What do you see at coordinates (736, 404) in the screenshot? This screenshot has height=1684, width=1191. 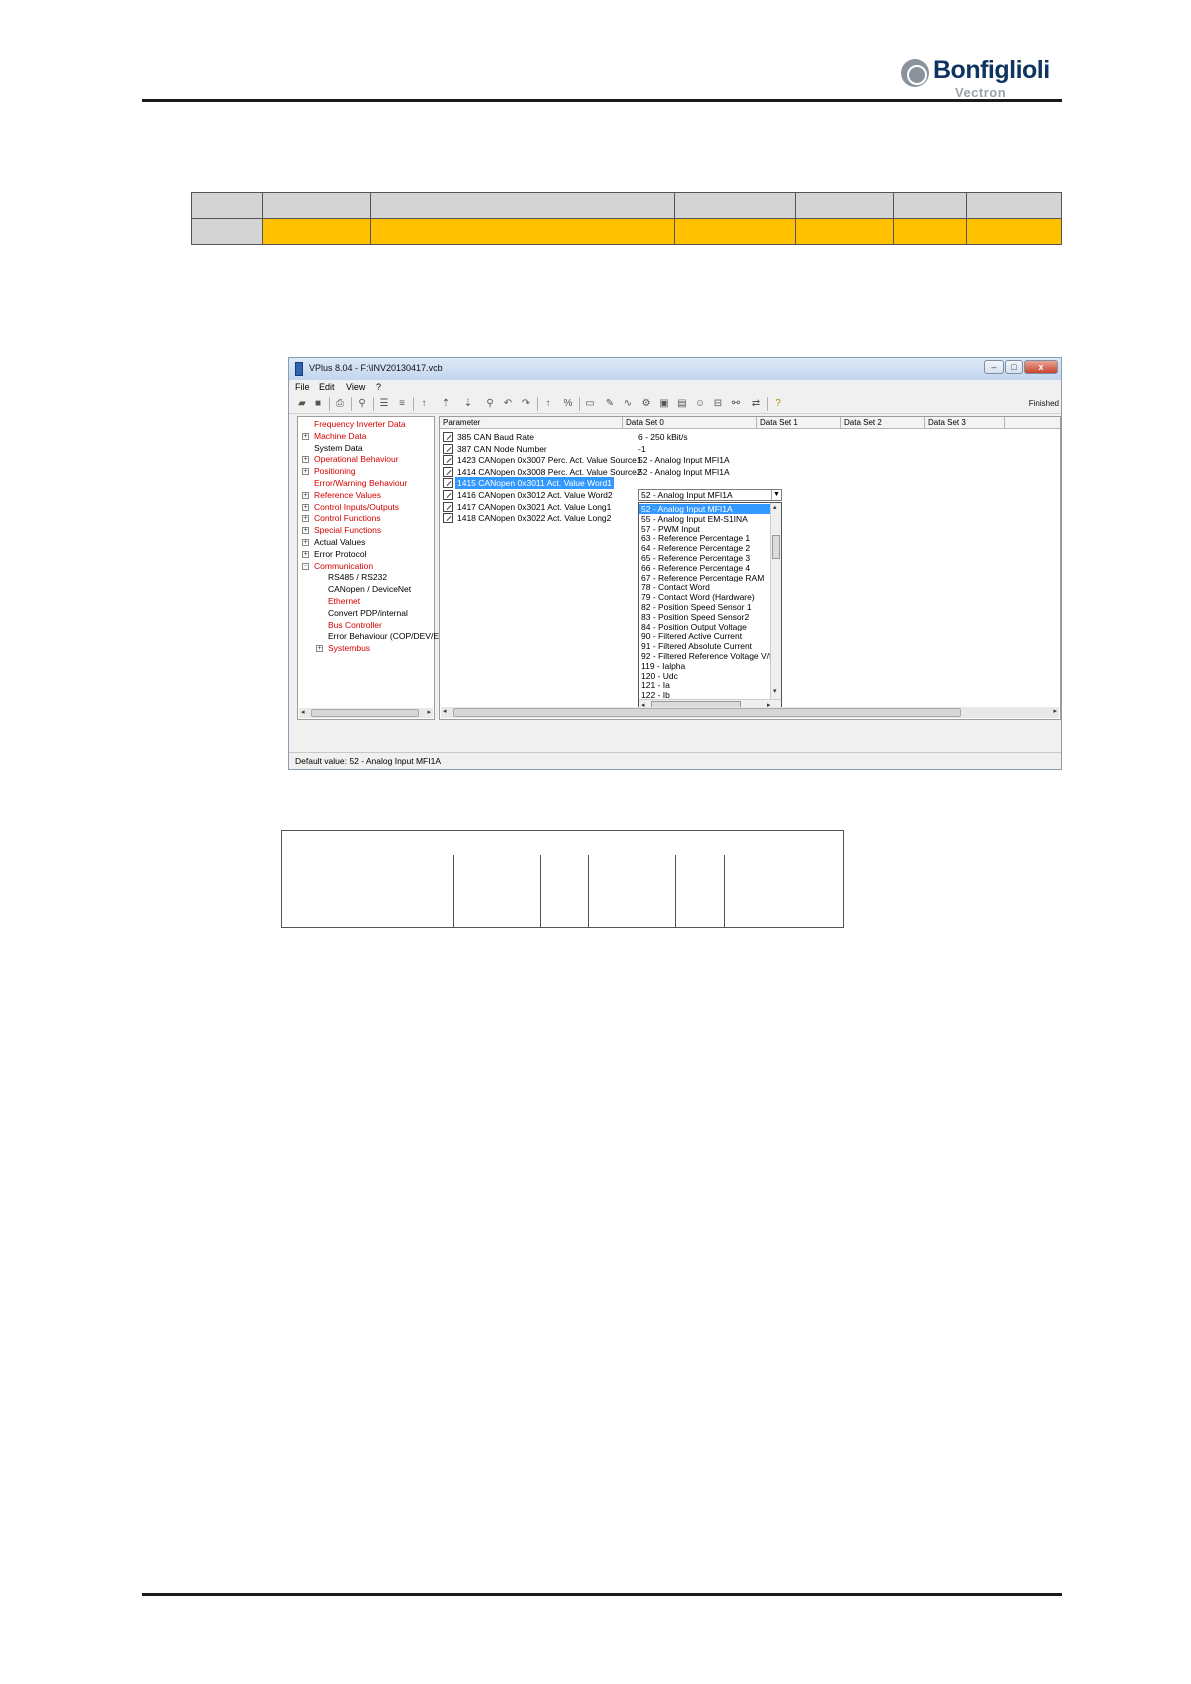 I see `network-icon: ⚯` at bounding box center [736, 404].